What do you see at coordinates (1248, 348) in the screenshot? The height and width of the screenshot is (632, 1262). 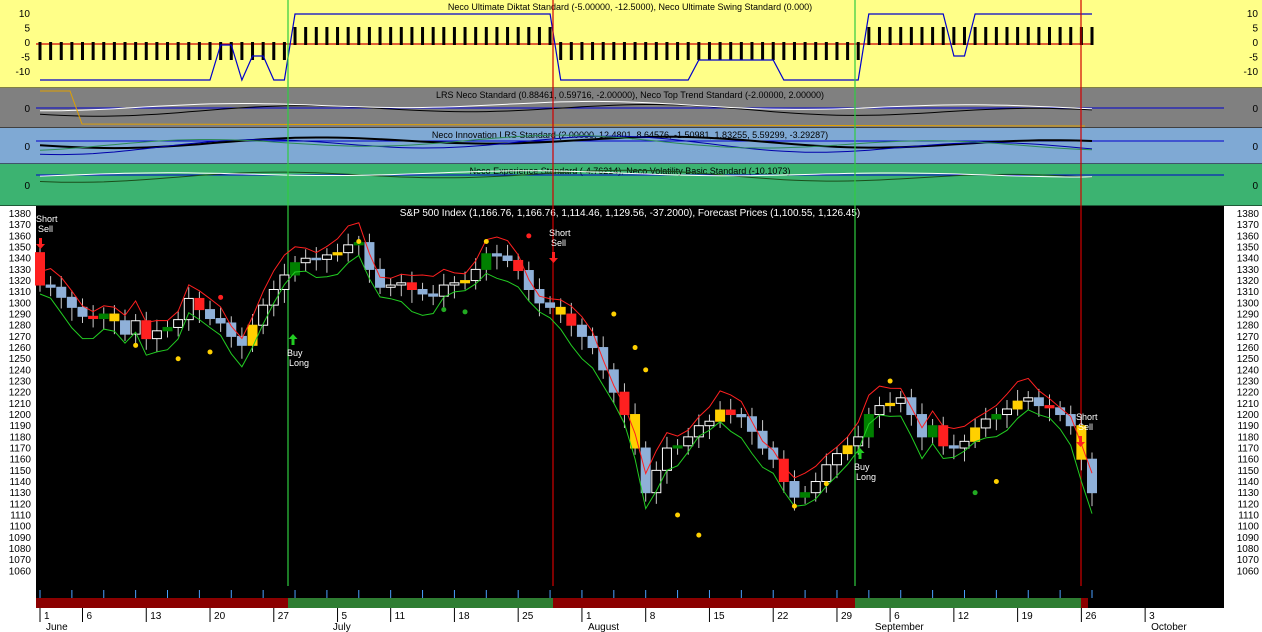 I see `price-tick-label: 1260` at bounding box center [1248, 348].